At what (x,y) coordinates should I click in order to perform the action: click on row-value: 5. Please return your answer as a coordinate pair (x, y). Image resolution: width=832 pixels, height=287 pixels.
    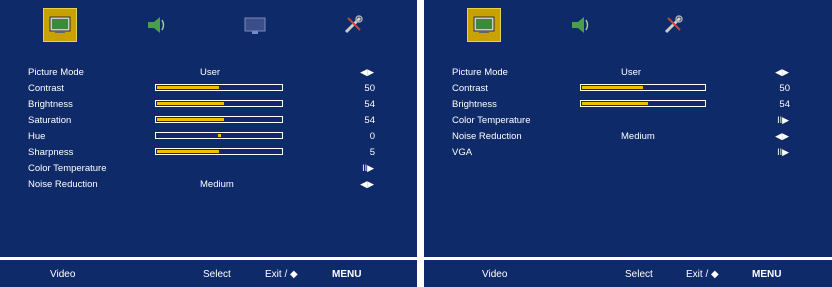
    Looking at the image, I should click on (372, 152).